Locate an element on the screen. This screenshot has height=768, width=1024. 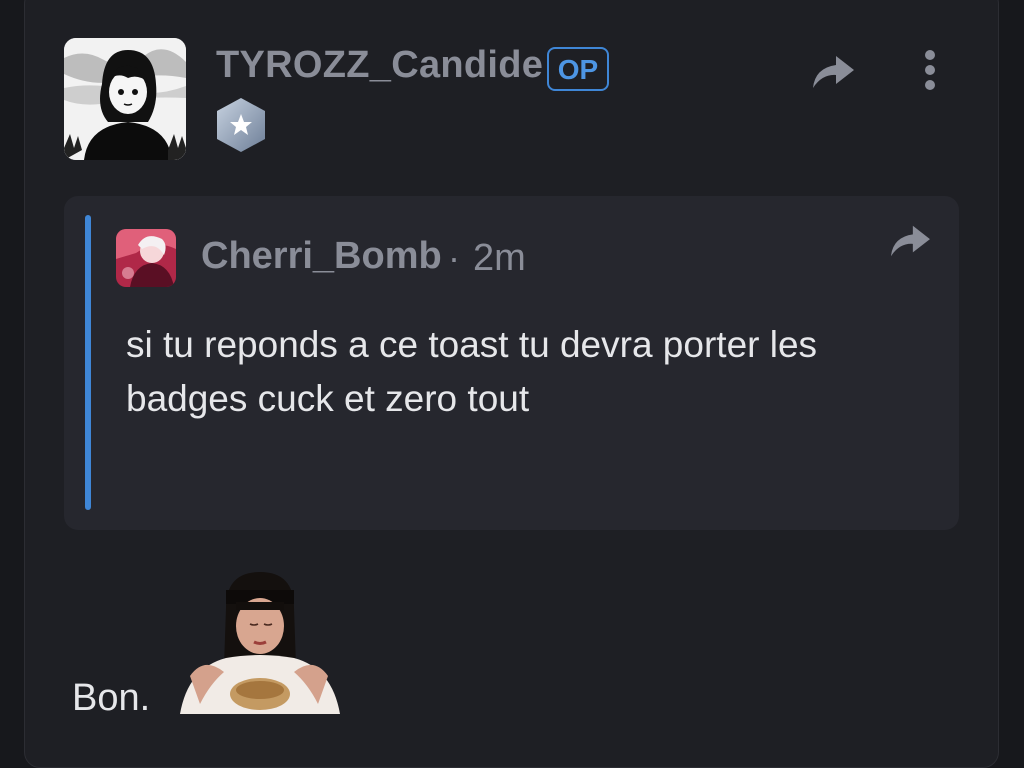
quote-author-name: Cherri_Bomb is located at coordinates (321, 256).